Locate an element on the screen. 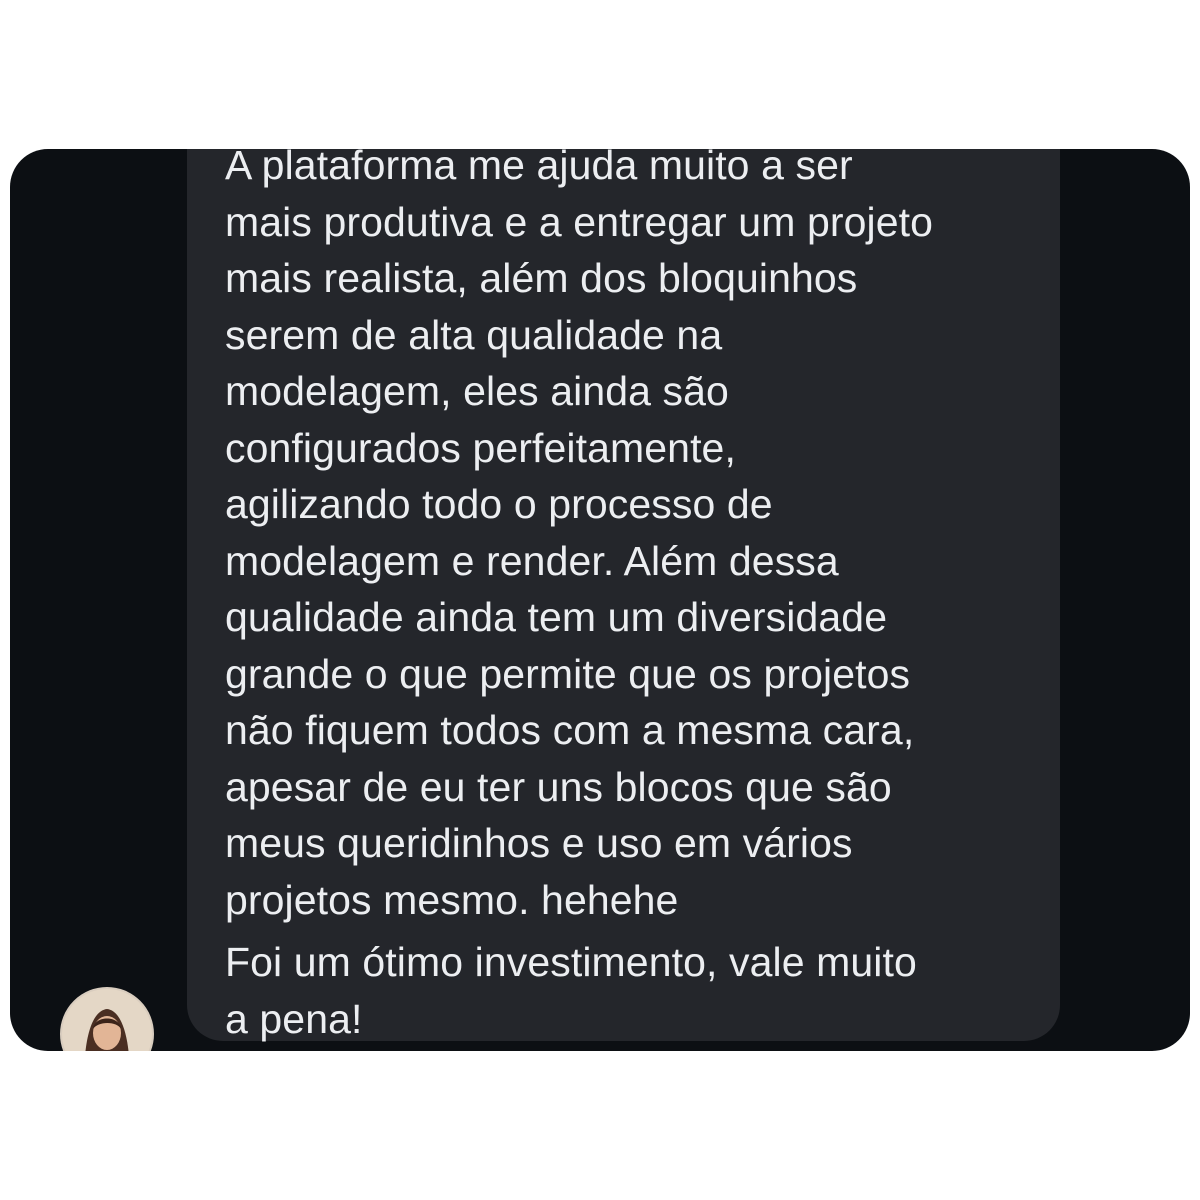 The height and width of the screenshot is (1200, 1200). message-line: mais realista, além dos bloquinhos is located at coordinates (541, 278).